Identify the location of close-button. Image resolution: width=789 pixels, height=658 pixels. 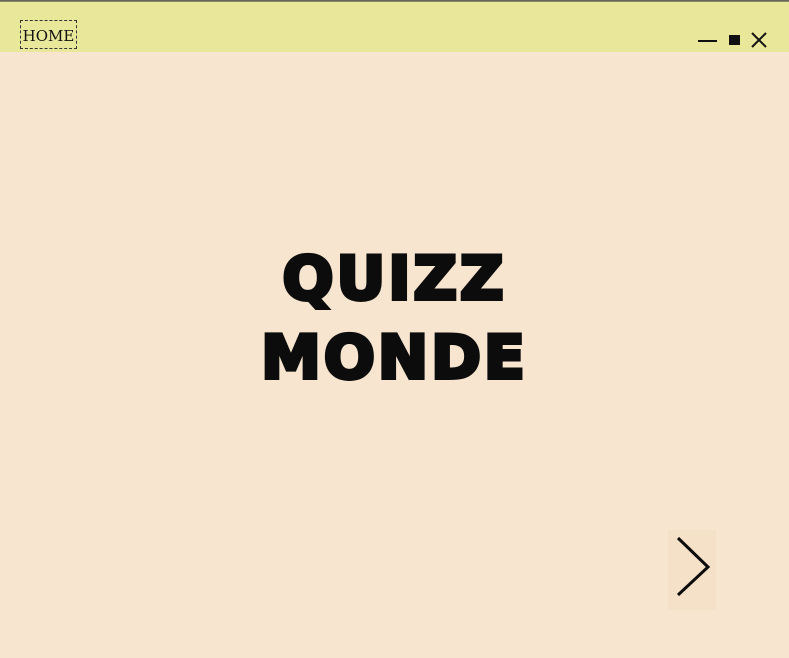
(759, 40).